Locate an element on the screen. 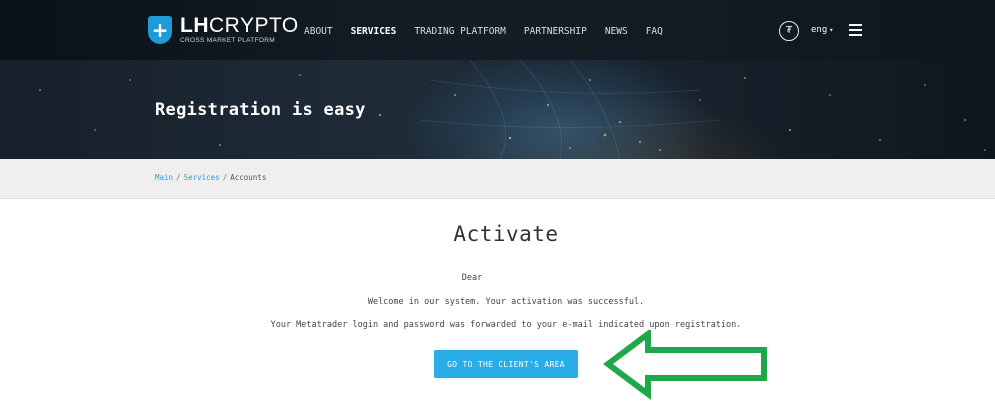 This screenshot has height=416, width=995. language-selector: eng ▾ is located at coordinates (822, 30).